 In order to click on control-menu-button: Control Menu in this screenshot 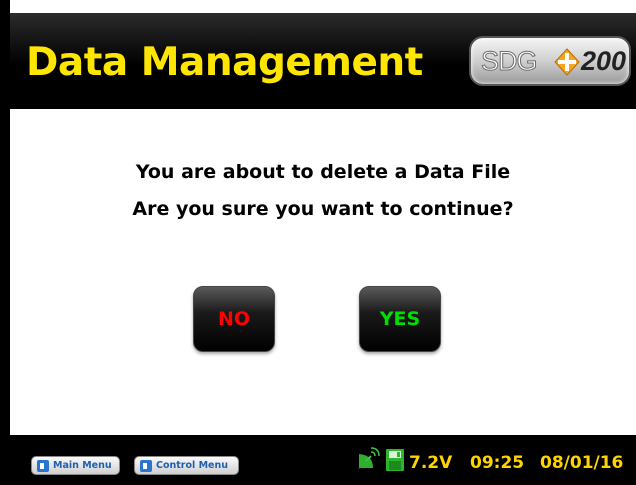, I will do `click(186, 465)`.